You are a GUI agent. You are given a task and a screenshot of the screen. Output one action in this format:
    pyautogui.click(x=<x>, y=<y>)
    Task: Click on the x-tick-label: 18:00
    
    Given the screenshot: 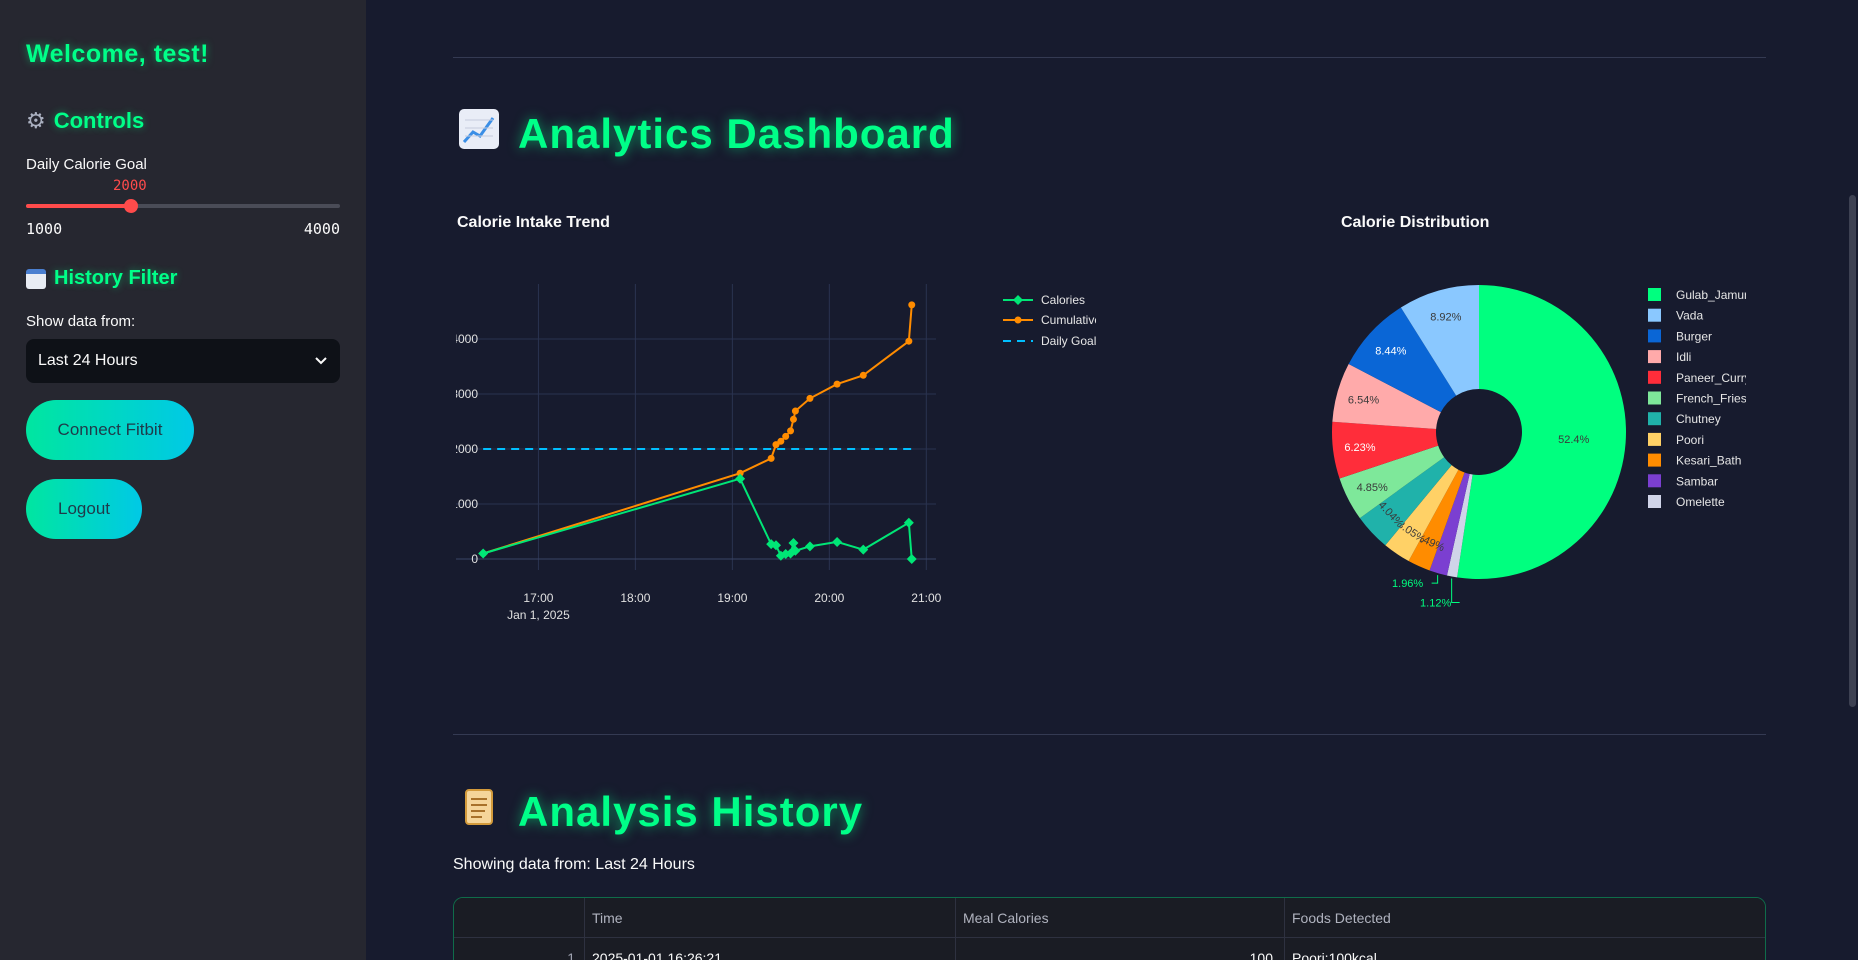 What is the action you would take?
    pyautogui.click(x=635, y=598)
    